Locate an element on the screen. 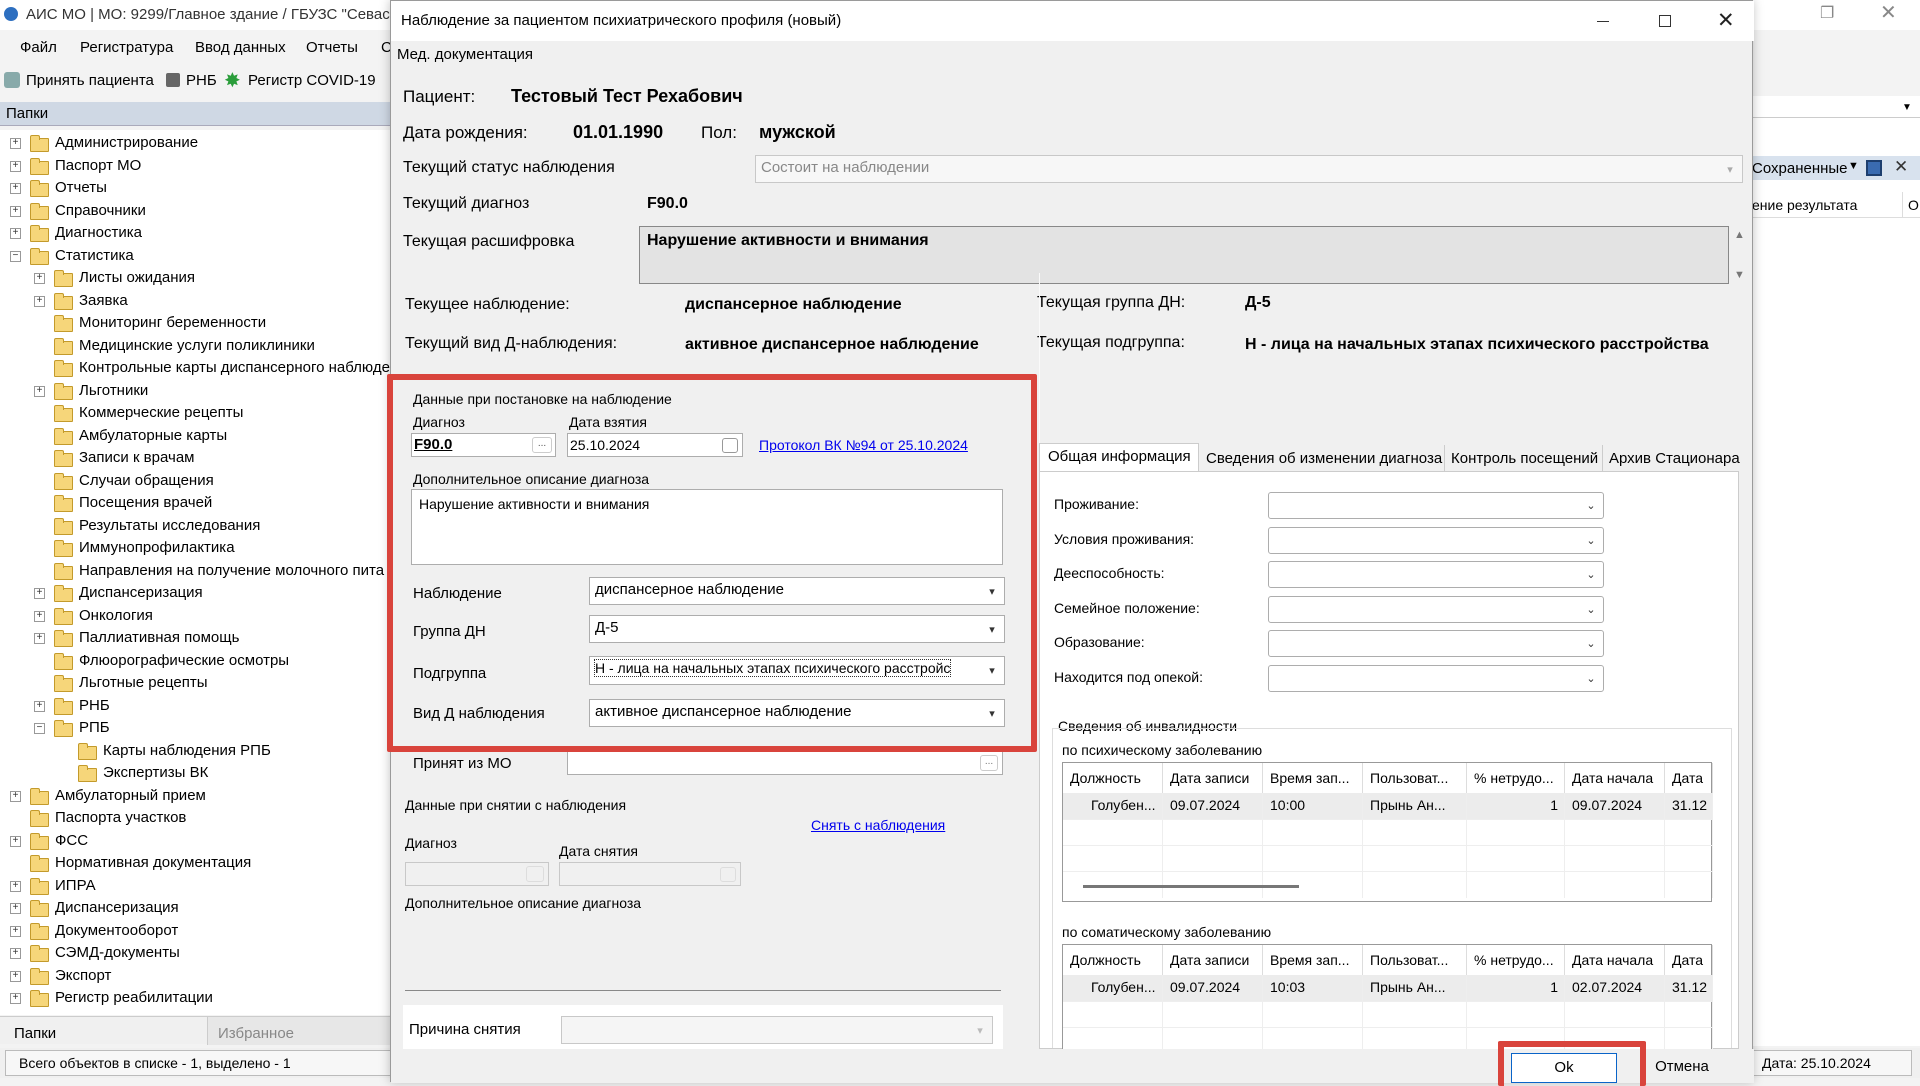  tree-item: + РНБ is located at coordinates (196, 707).